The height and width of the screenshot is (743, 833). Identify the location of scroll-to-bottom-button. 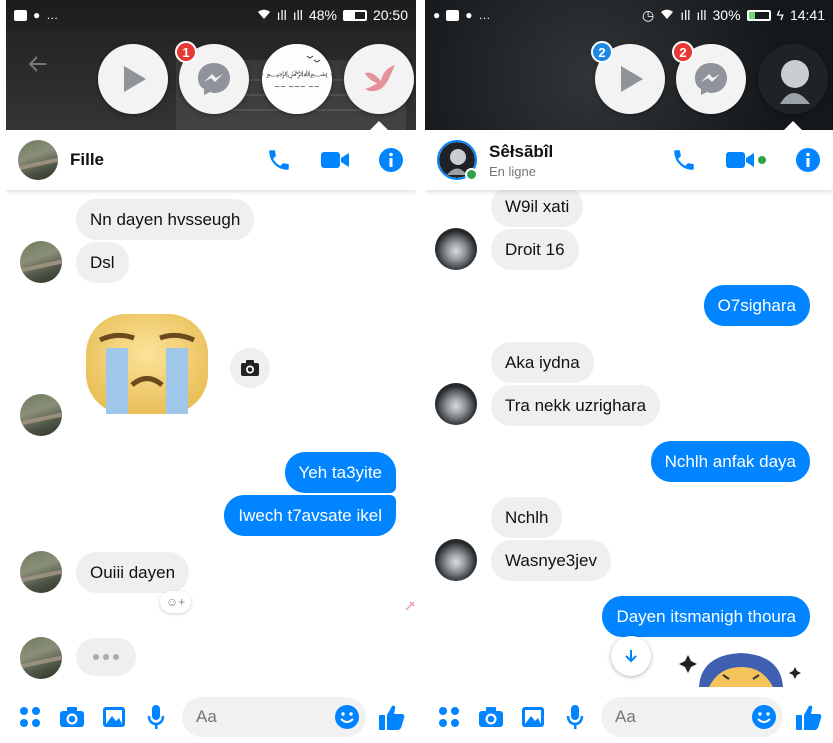
(631, 656).